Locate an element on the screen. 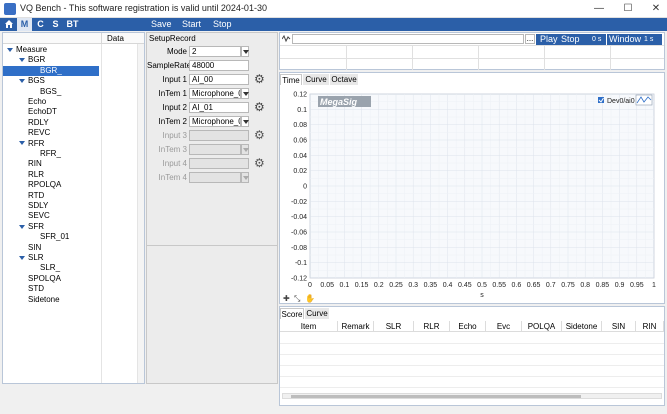  tab-m: M is located at coordinates (24, 24).